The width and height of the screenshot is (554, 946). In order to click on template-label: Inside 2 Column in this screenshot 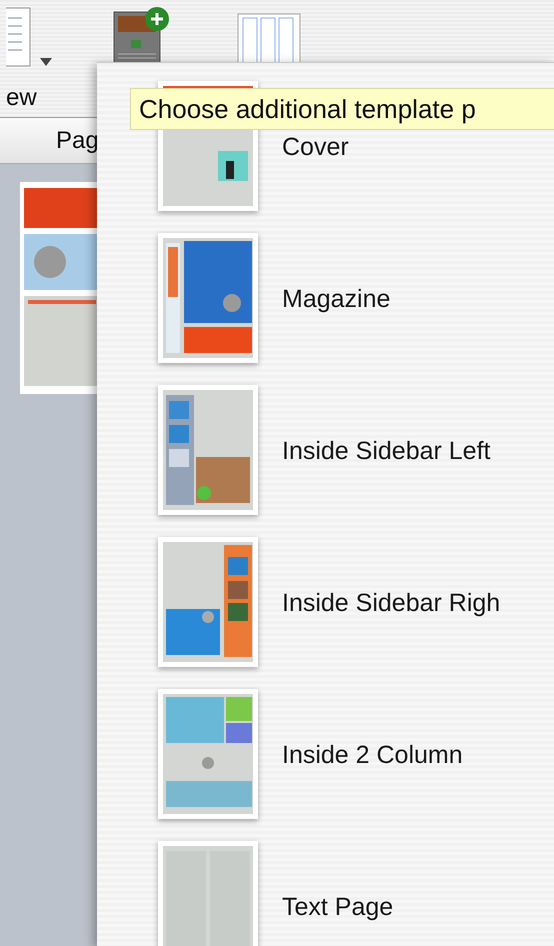, I will do `click(372, 755)`.